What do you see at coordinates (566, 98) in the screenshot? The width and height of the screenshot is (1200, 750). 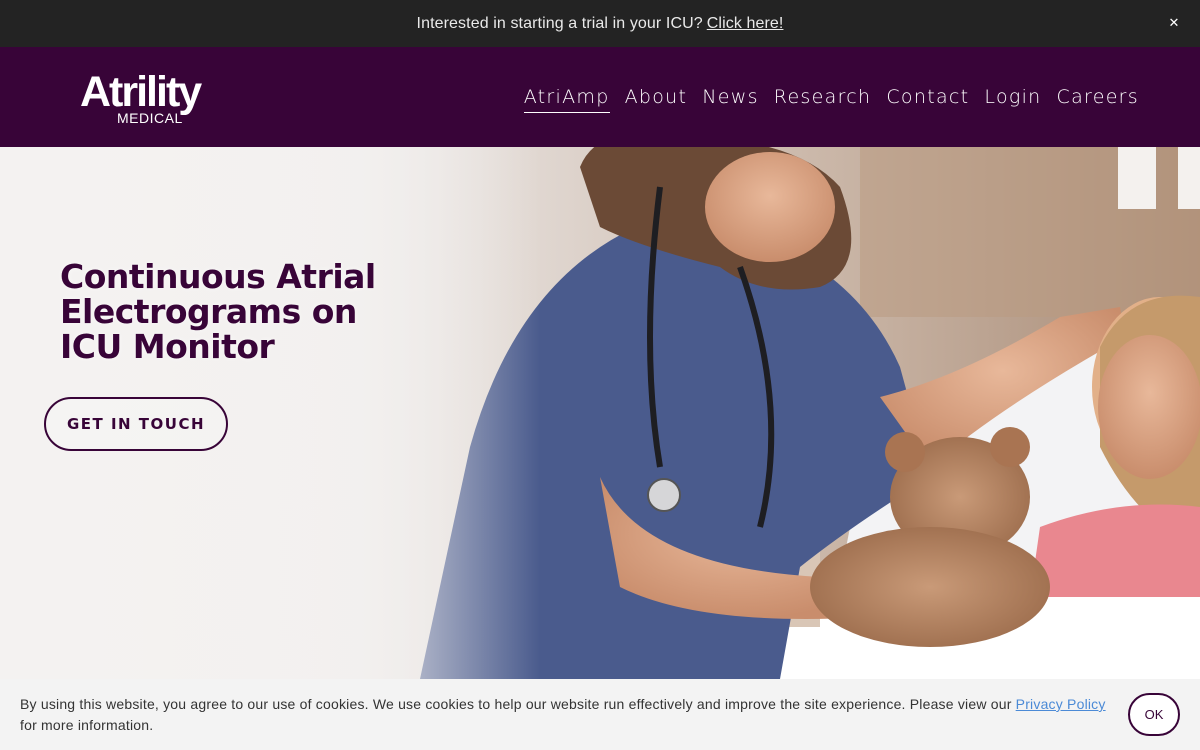 I see `nav-item-atriamp: AtriAmp` at bounding box center [566, 98].